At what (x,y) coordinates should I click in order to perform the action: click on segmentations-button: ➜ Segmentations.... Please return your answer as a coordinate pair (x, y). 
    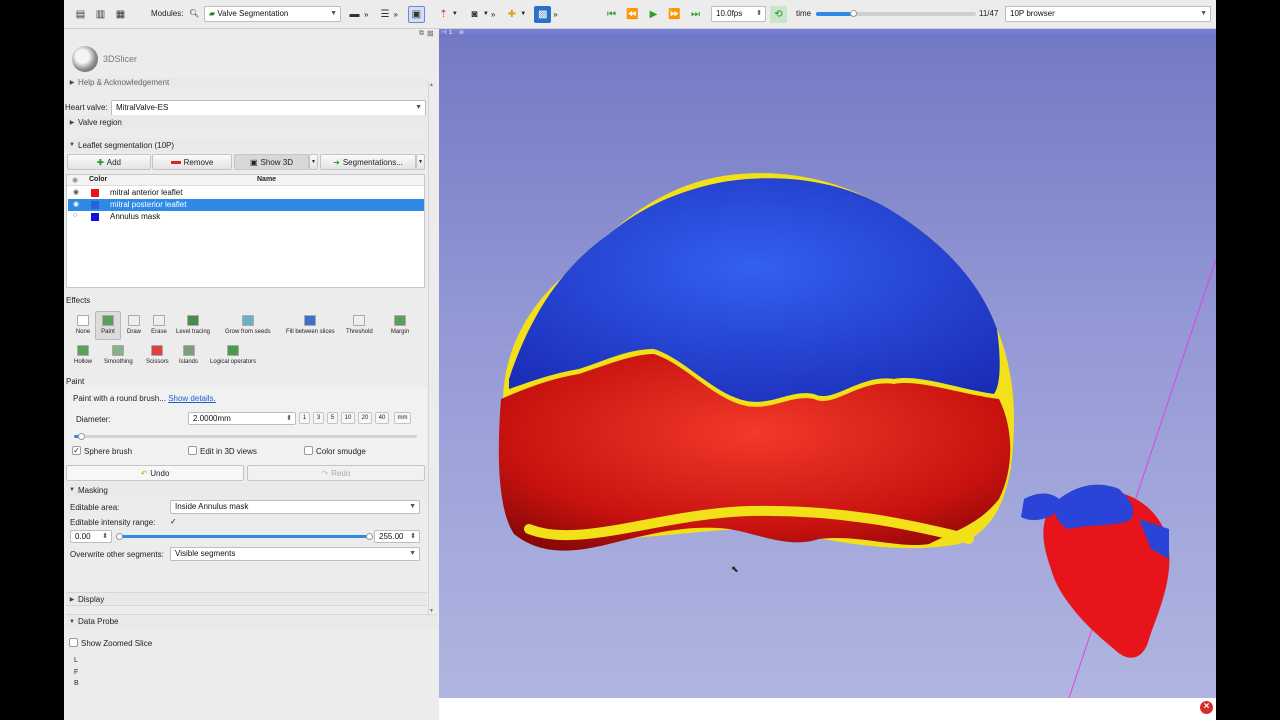
    Looking at the image, I should click on (368, 162).